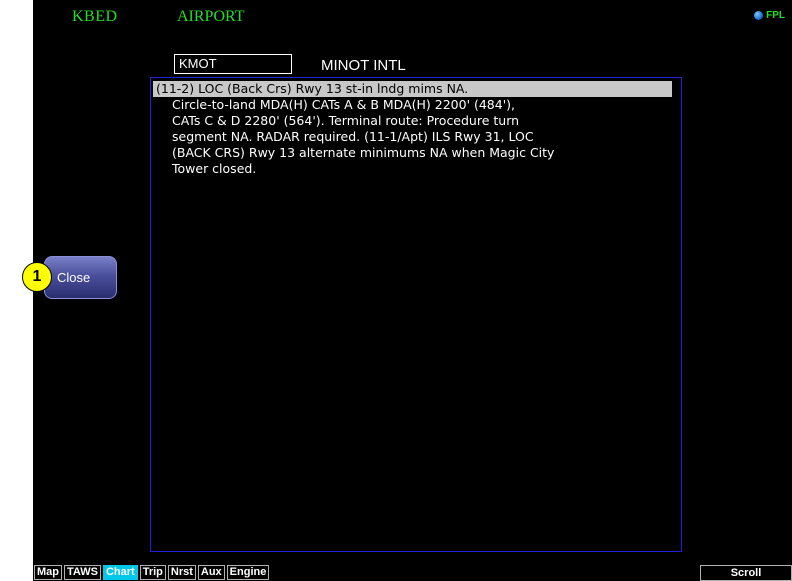 The width and height of the screenshot is (792, 581). Describe the element at coordinates (759, 15) in the screenshot. I see `globe-icon` at that location.